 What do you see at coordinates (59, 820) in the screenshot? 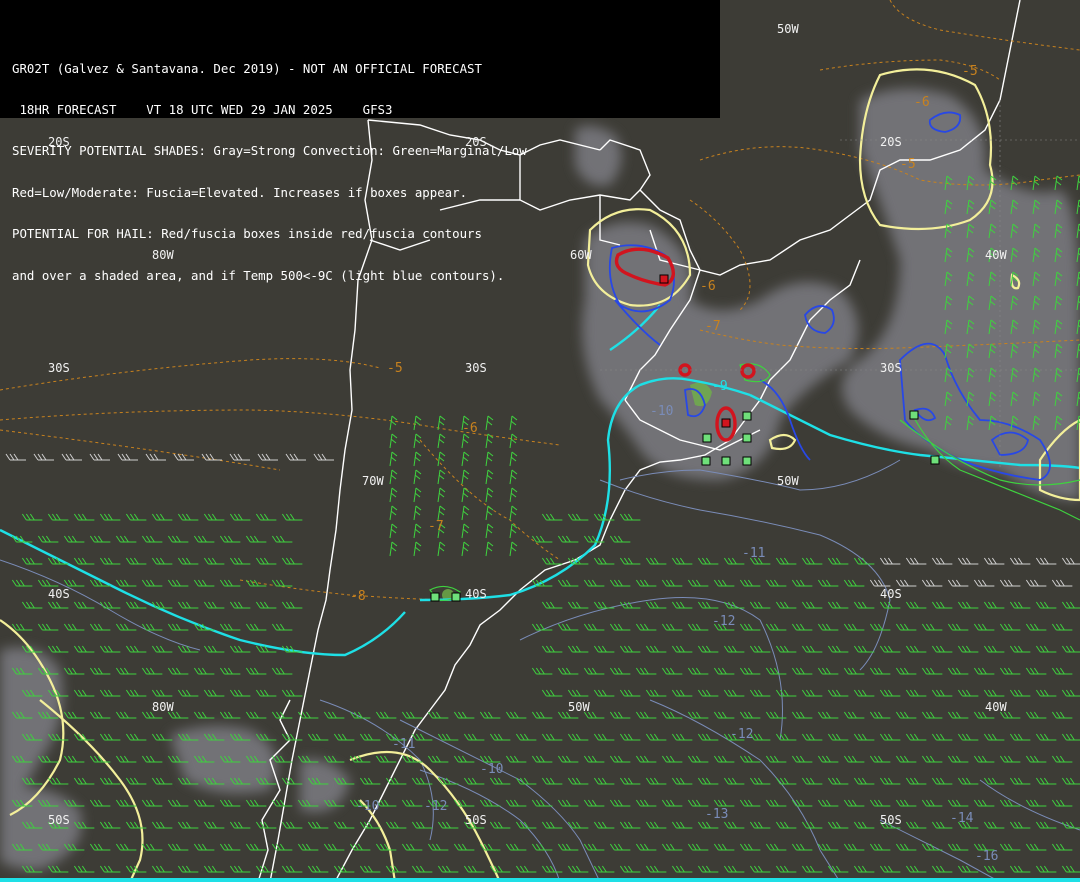
I see `lat-label: 50S` at bounding box center [59, 820].